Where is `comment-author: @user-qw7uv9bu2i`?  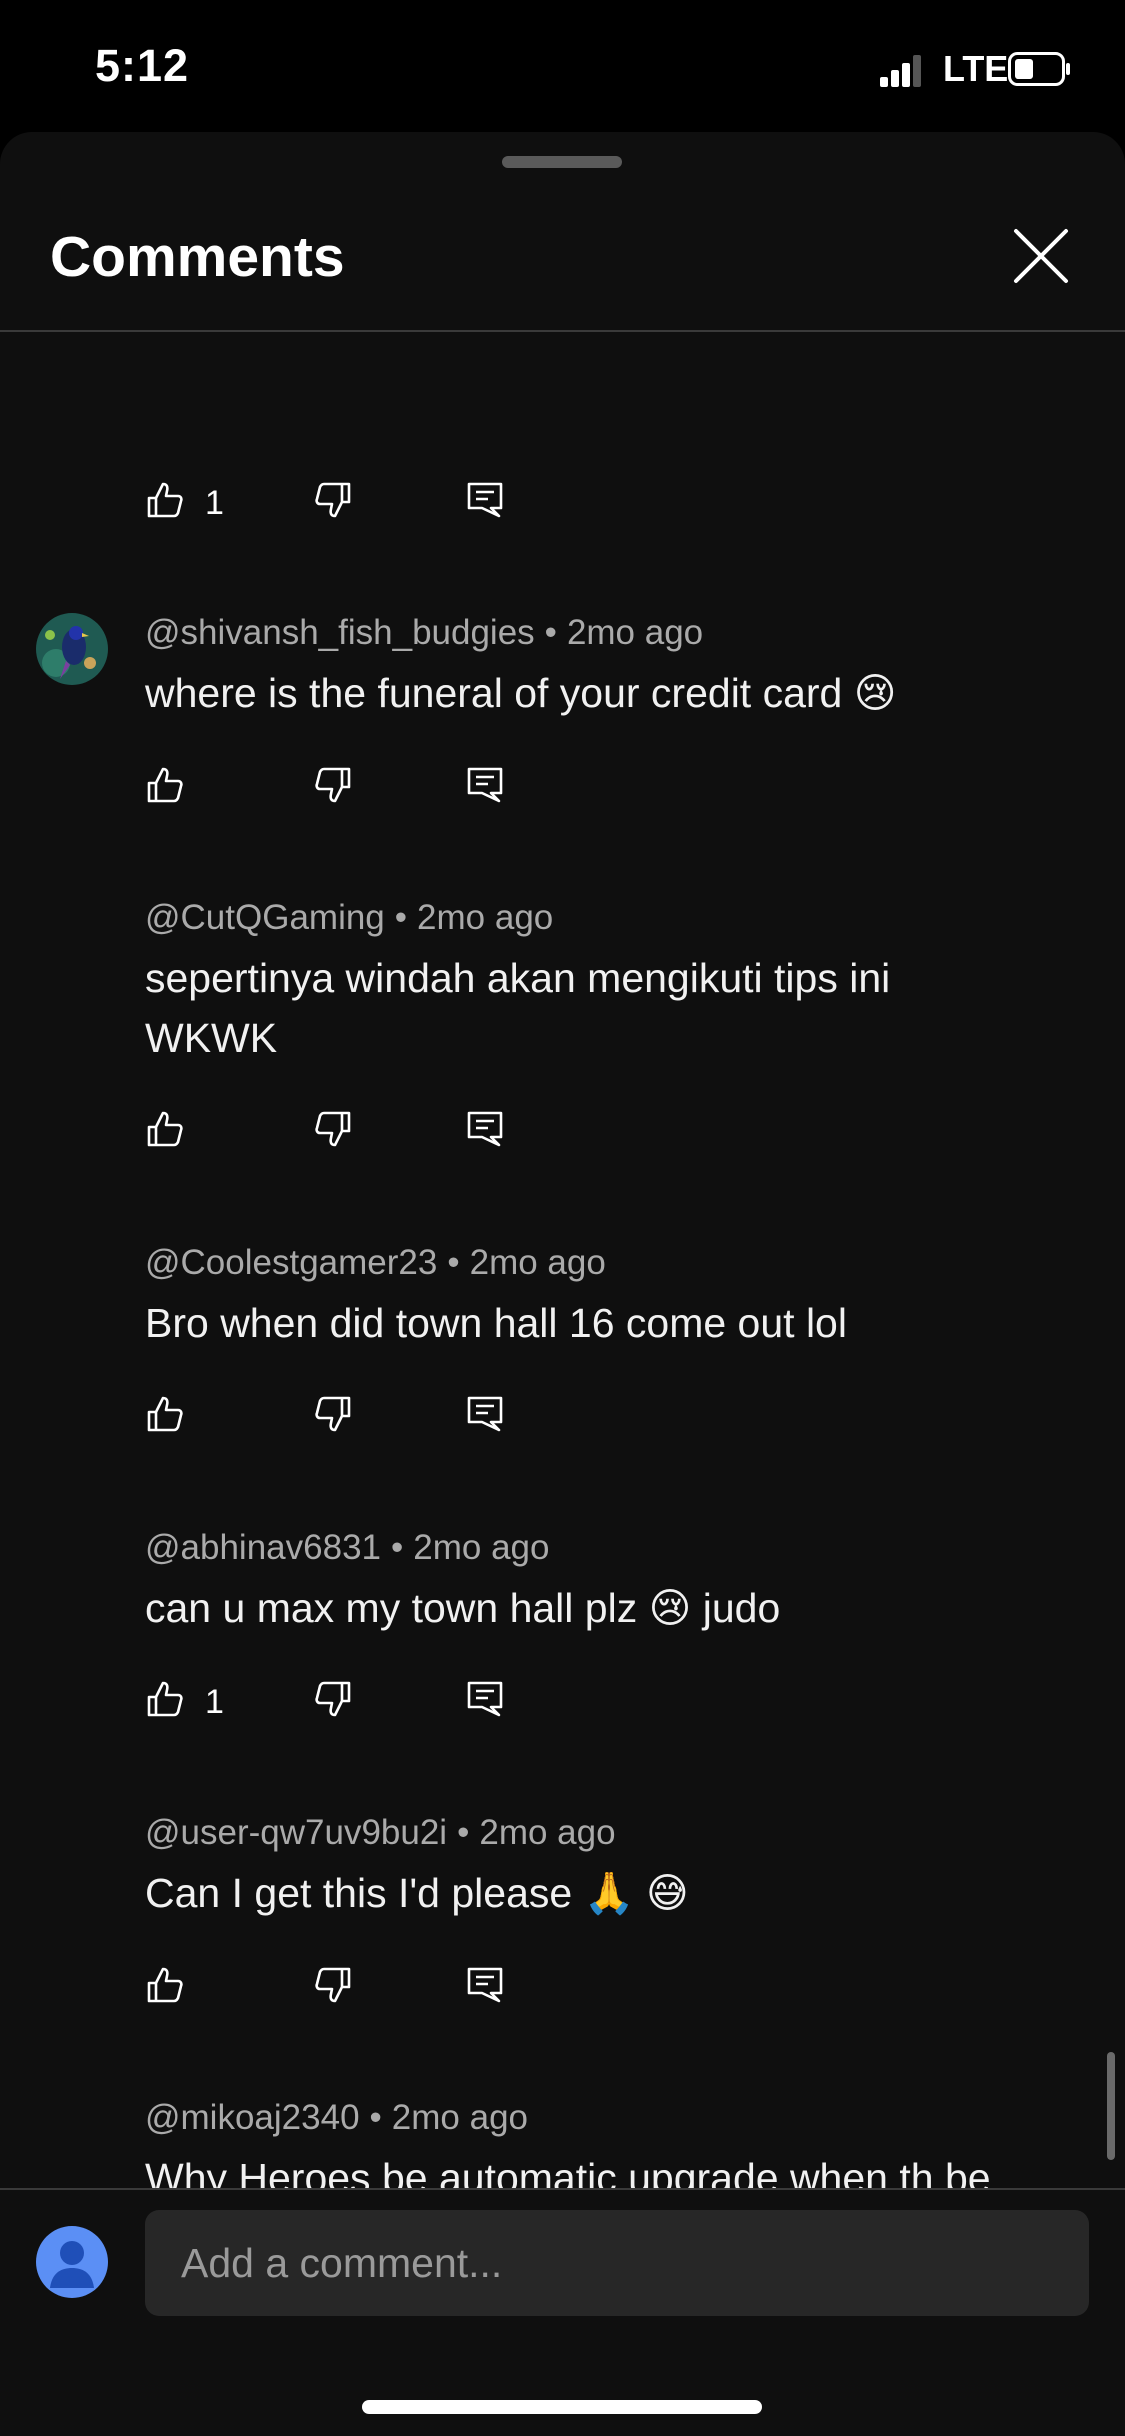 comment-author: @user-qw7uv9bu2i is located at coordinates (296, 1832).